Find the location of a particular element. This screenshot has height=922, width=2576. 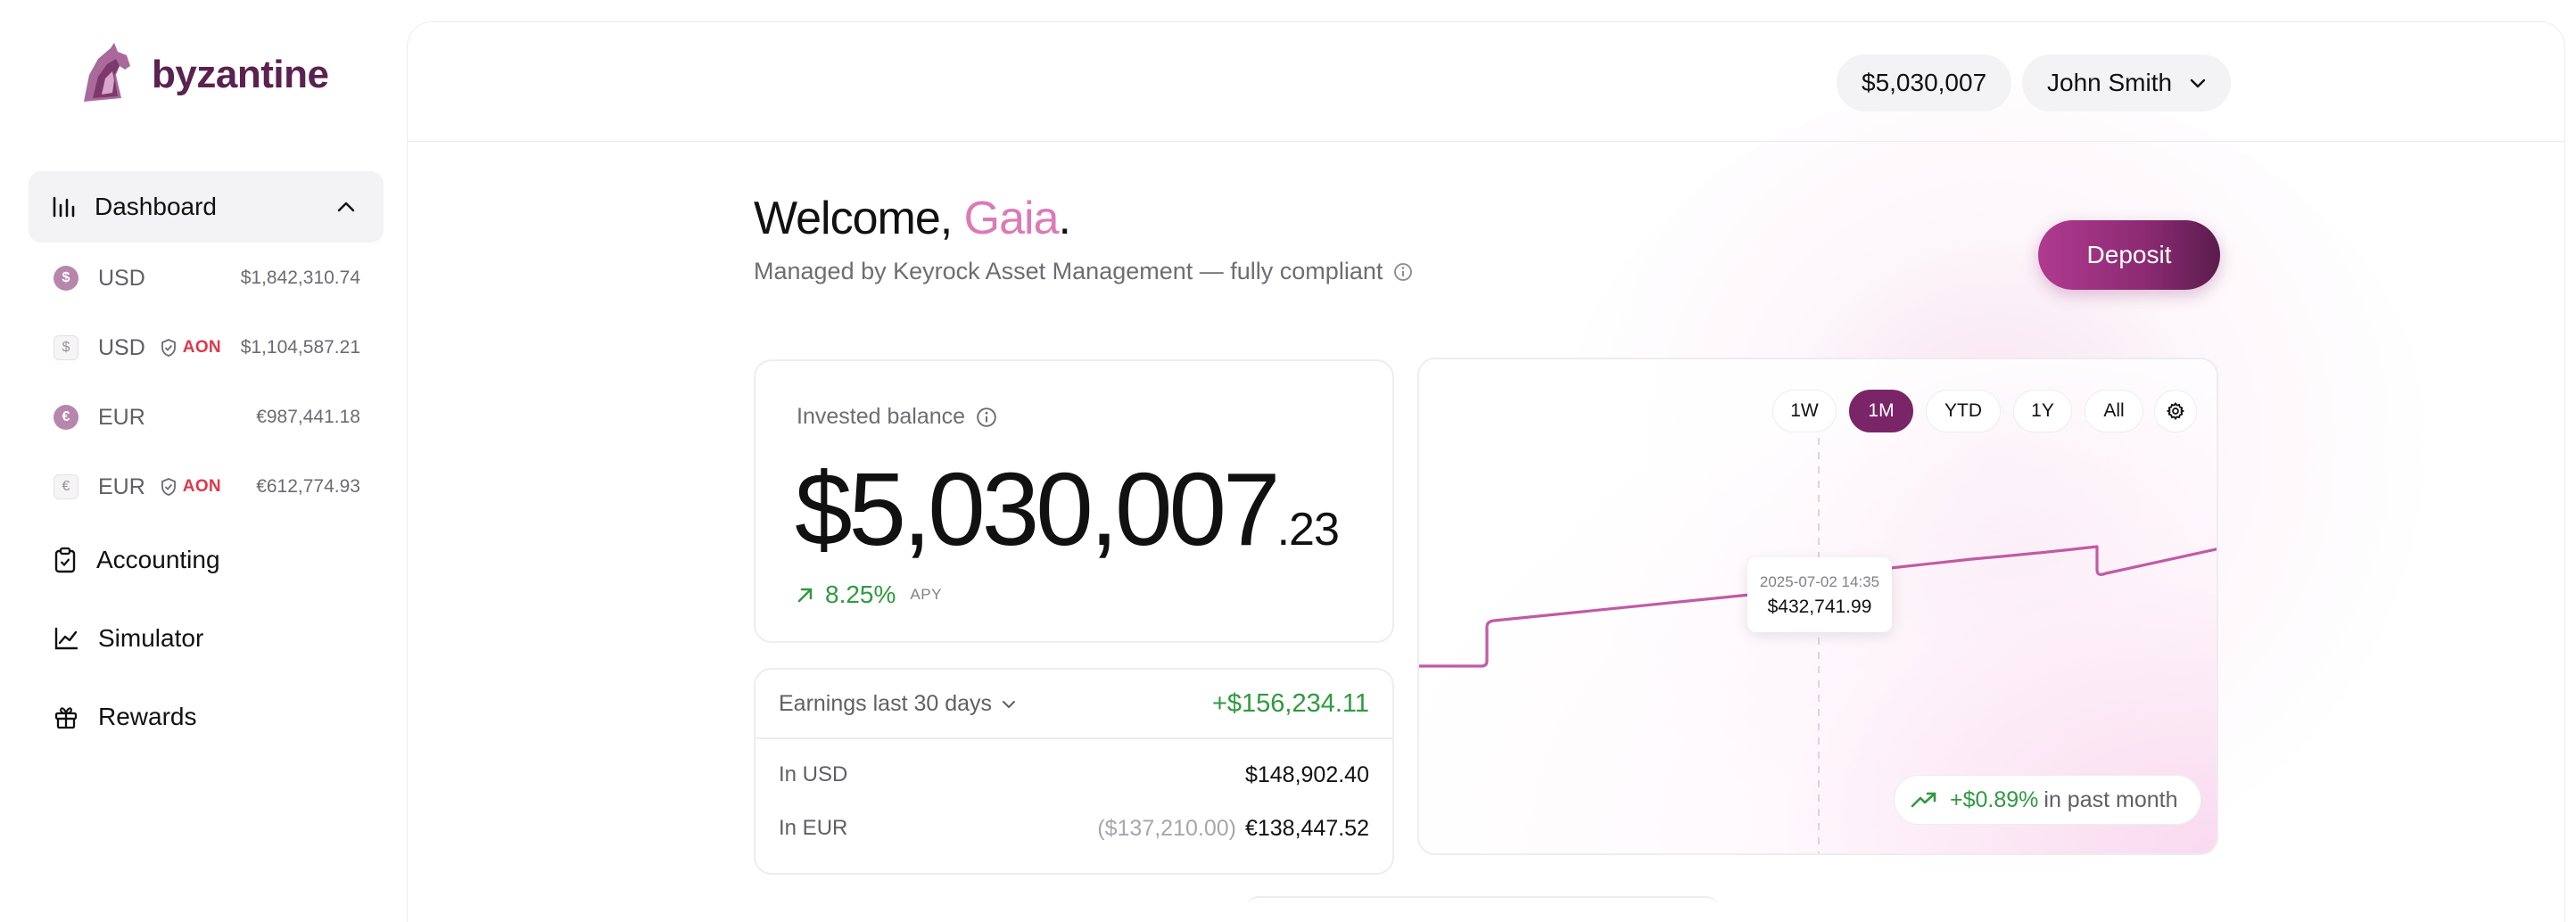

sidebar-account-eur-aon: € EUR AON €612,774.93 is located at coordinates (207, 487).